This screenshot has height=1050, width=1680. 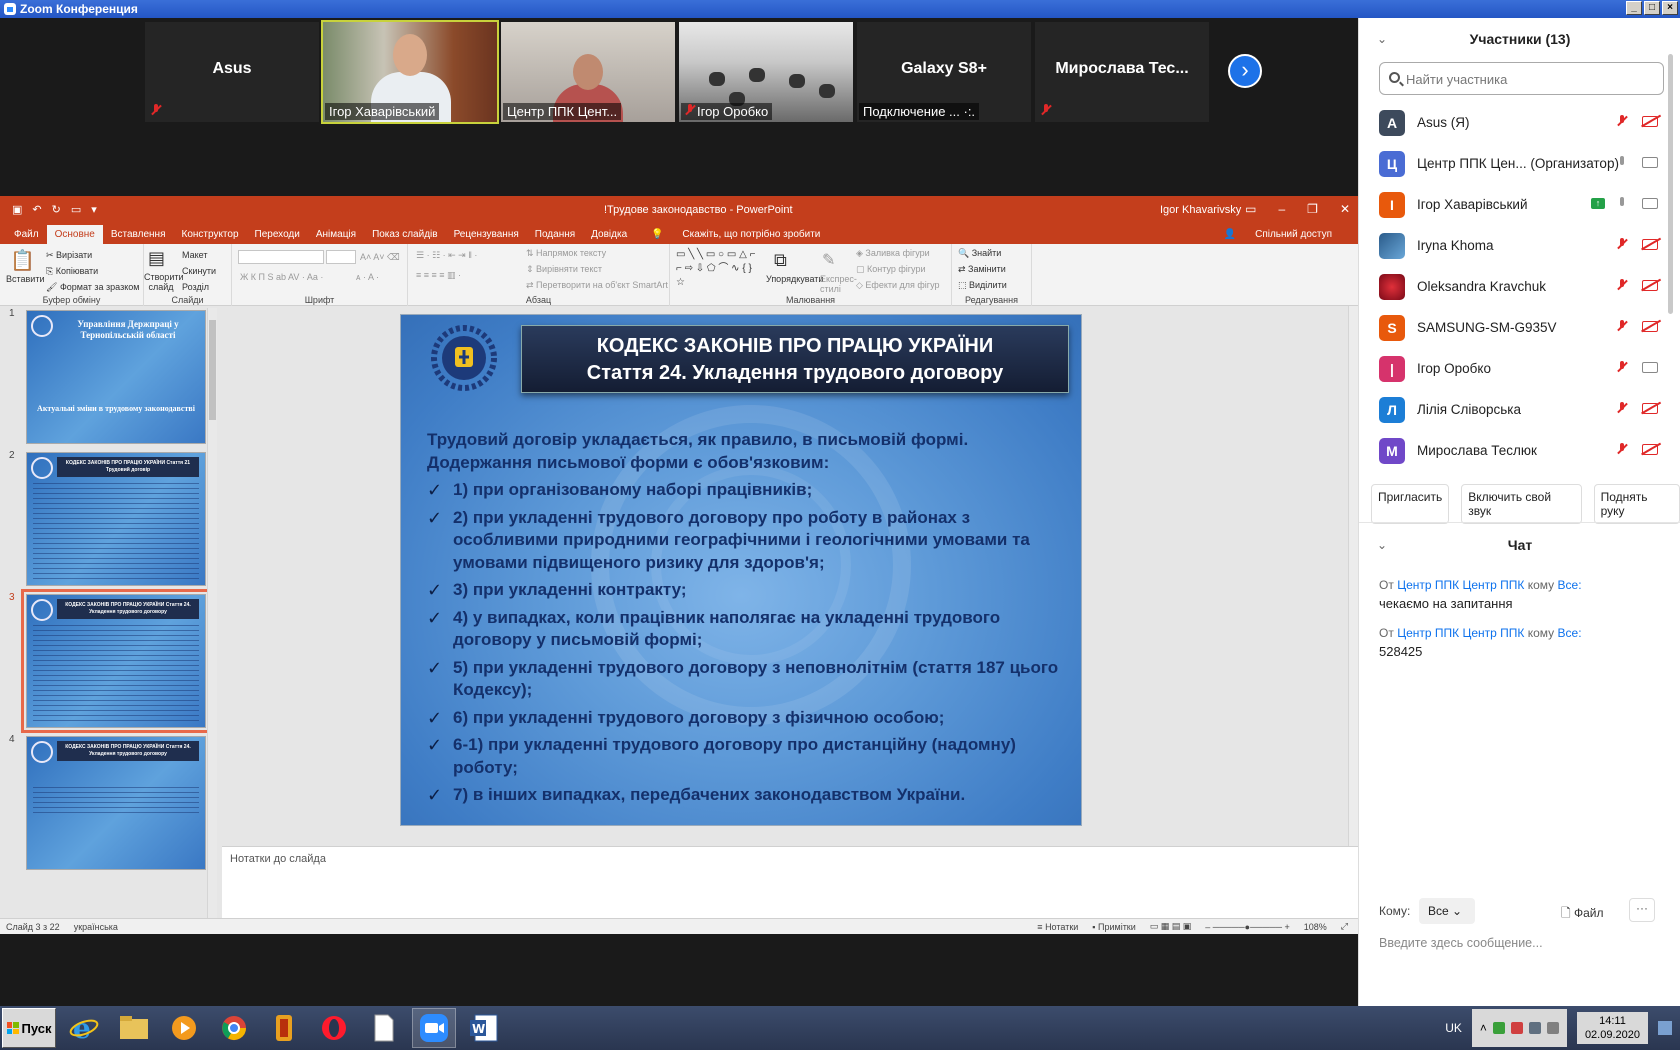 I want to click on recipient-select: Все ⌄, so click(x=1447, y=911).